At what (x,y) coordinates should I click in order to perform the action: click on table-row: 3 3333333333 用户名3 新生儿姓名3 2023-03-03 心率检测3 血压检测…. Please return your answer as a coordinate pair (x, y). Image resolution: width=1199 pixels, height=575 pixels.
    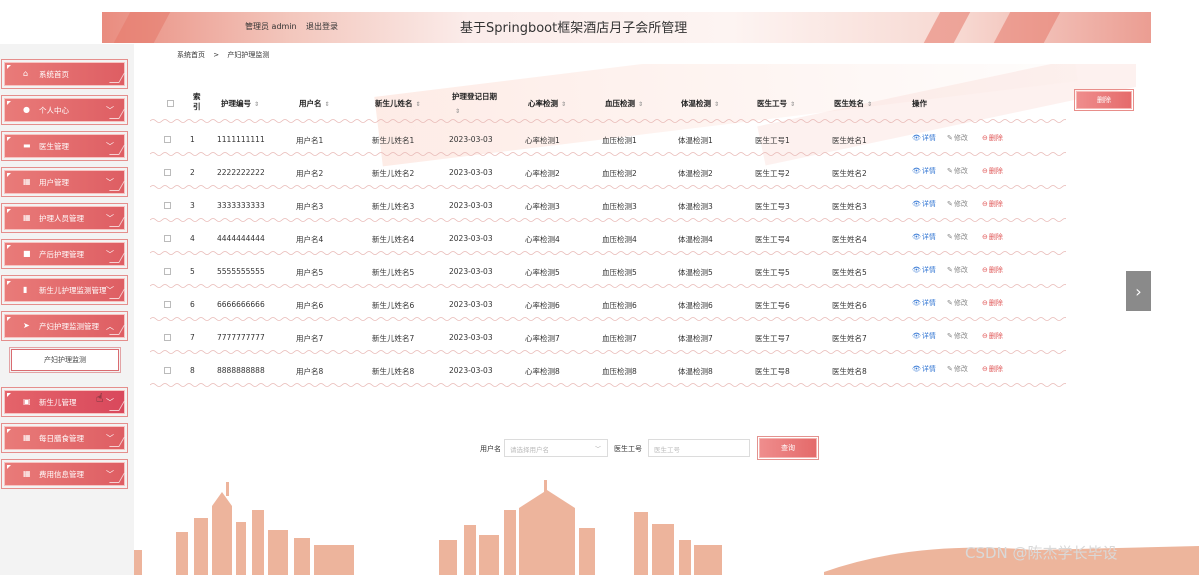
    Looking at the image, I should click on (608, 206).